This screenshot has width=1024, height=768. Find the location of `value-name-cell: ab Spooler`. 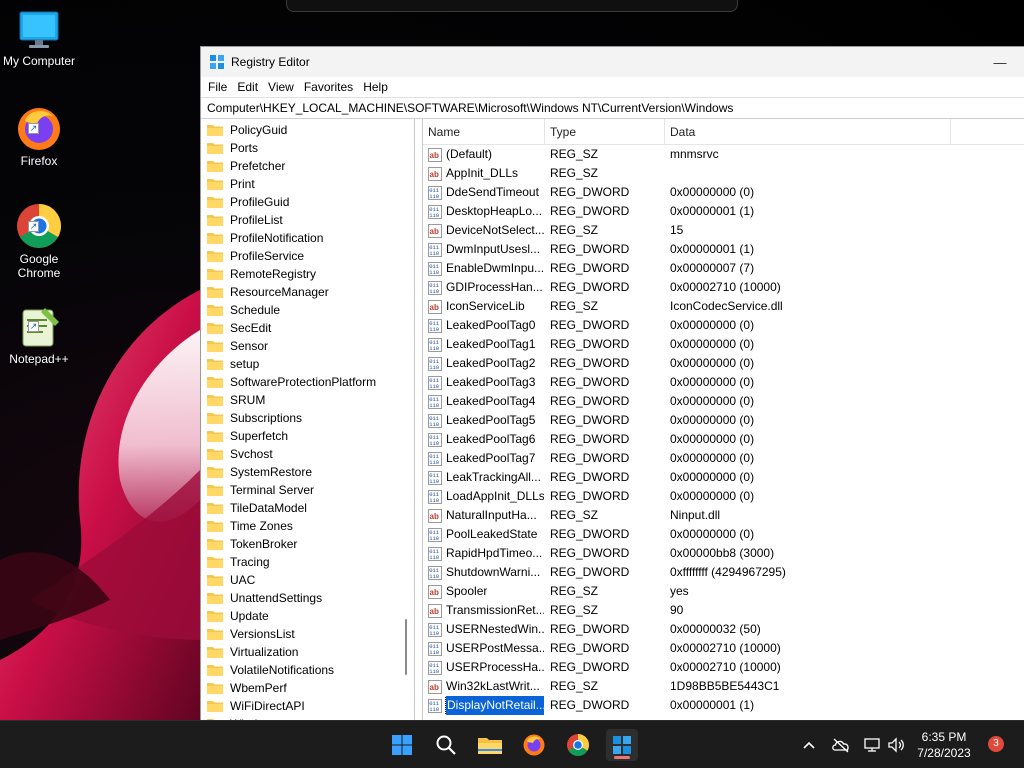

value-name-cell: ab Spooler is located at coordinates (486, 591).